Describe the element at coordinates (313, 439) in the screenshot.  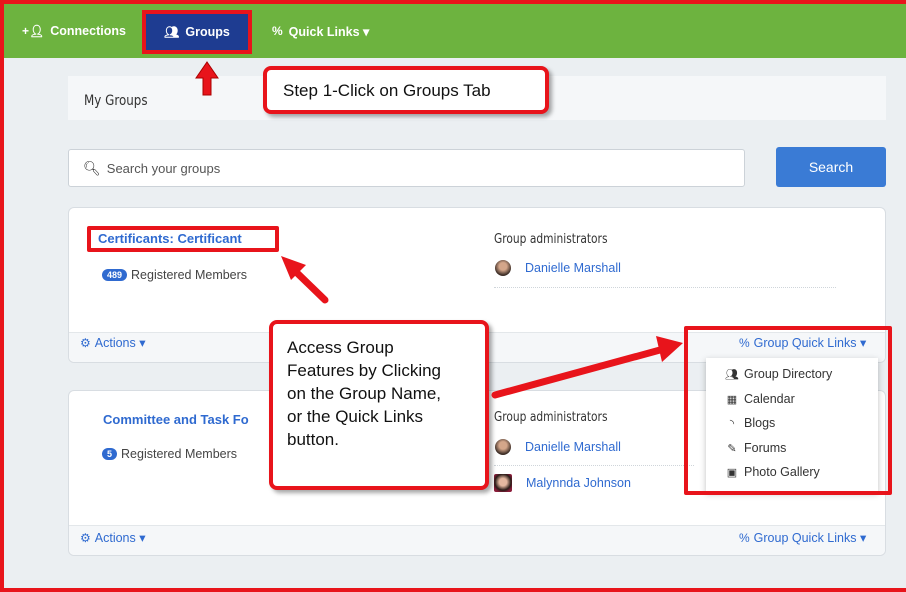
I see `callout-line: button.` at that location.